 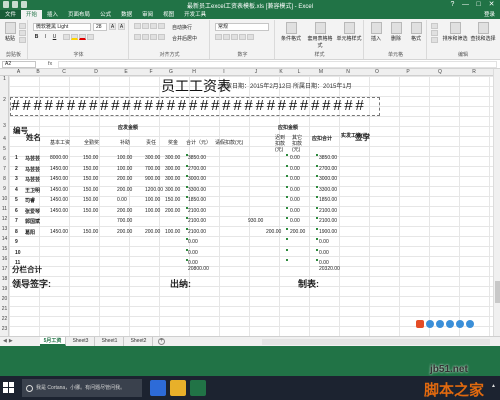 I want to click on row-header: 15, so click(x=4, y=249).